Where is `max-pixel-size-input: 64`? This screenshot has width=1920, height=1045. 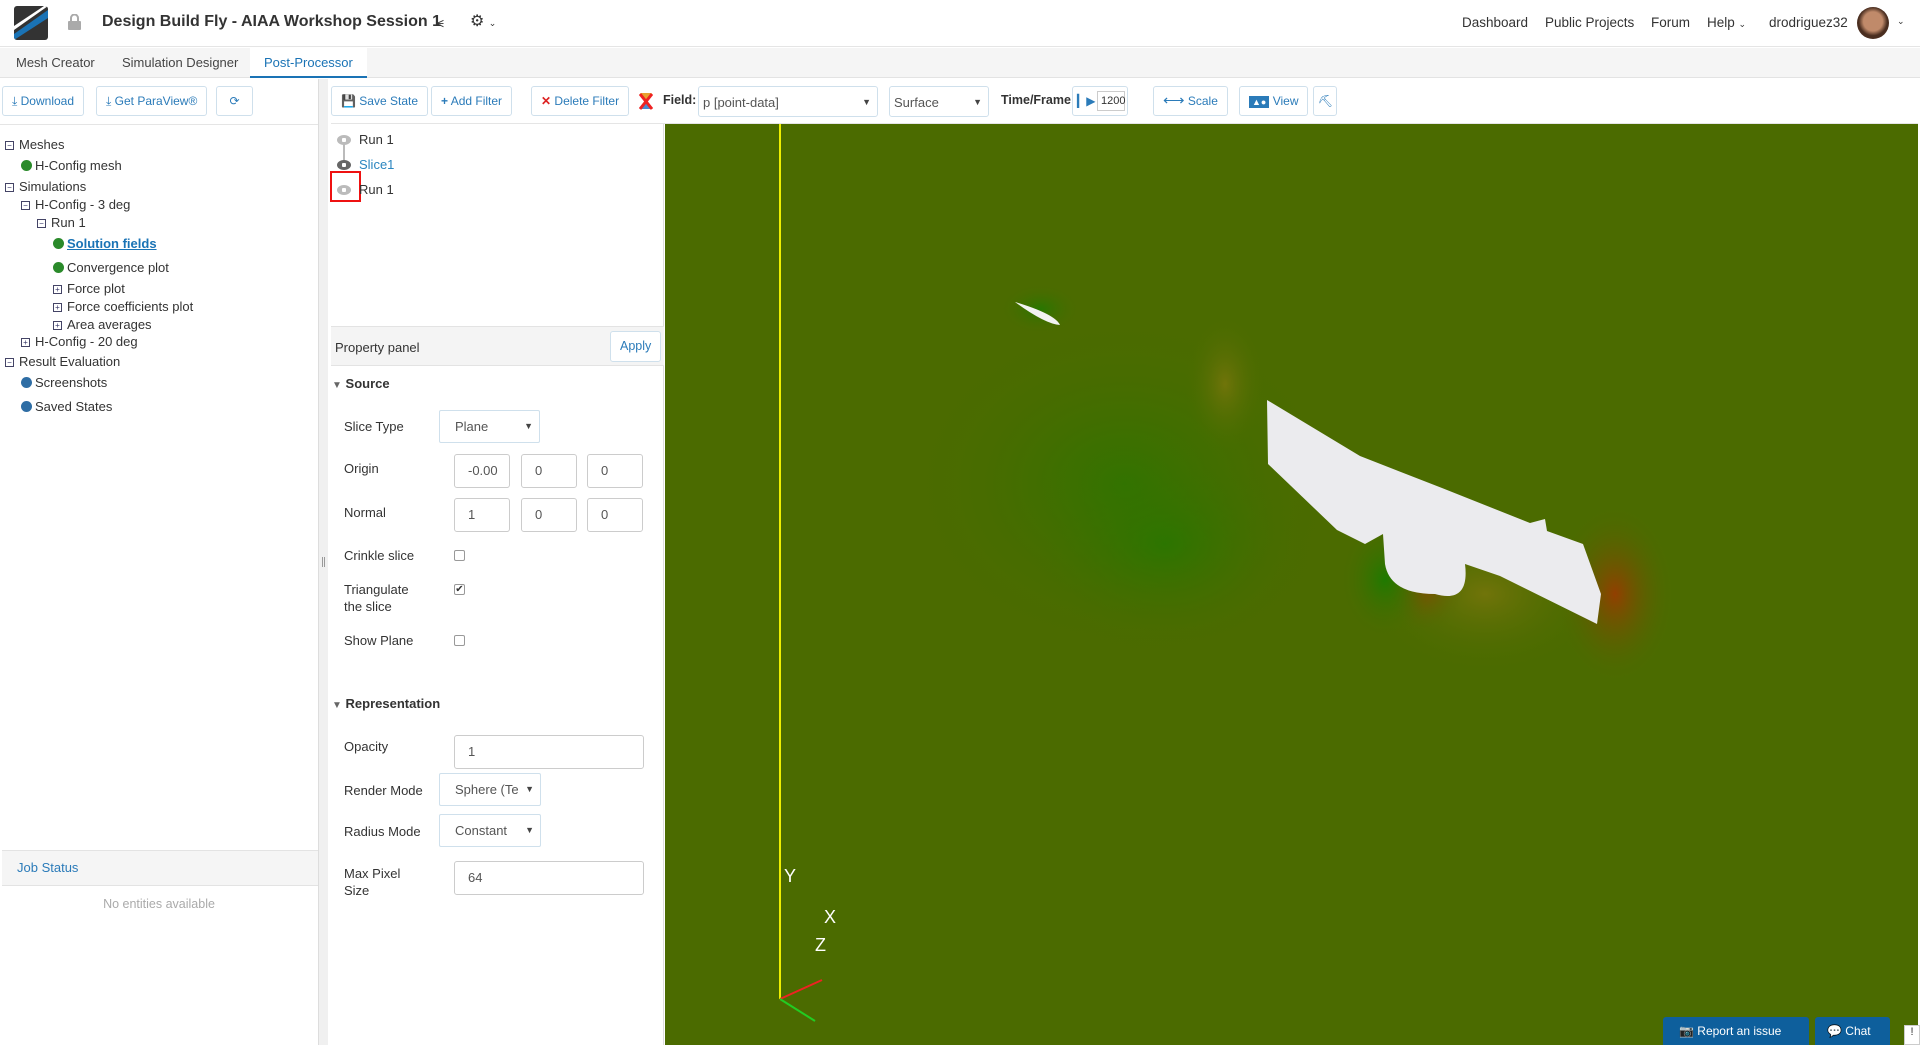
max-pixel-size-input: 64 is located at coordinates (549, 878).